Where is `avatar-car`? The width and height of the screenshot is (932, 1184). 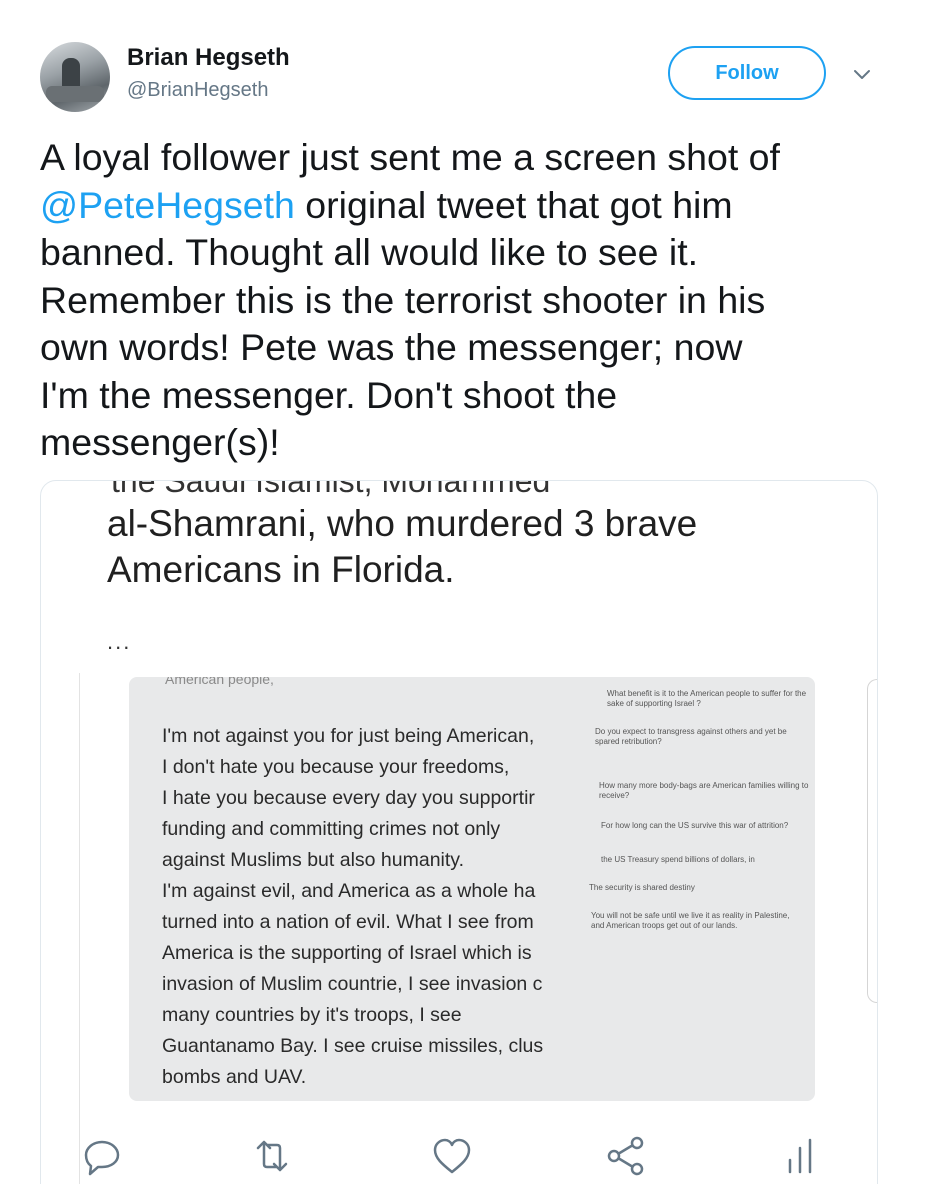 avatar-car is located at coordinates (75, 94).